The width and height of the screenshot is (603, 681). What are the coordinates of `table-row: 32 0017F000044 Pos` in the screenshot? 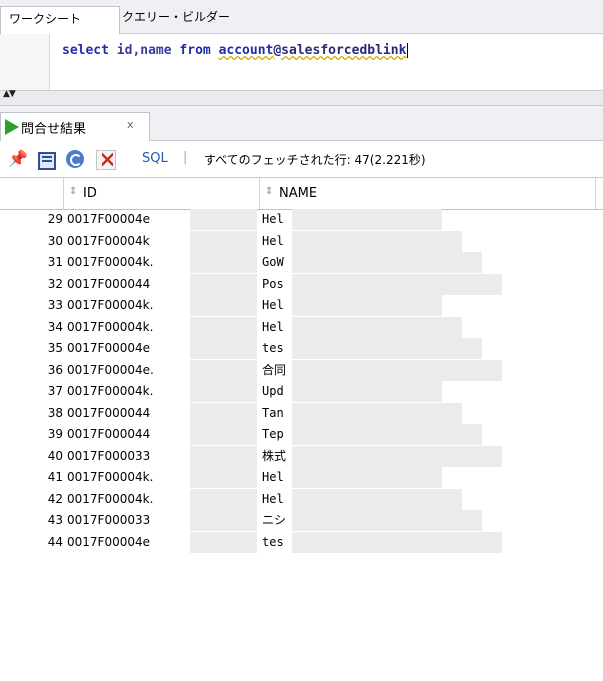 It's located at (301, 284).